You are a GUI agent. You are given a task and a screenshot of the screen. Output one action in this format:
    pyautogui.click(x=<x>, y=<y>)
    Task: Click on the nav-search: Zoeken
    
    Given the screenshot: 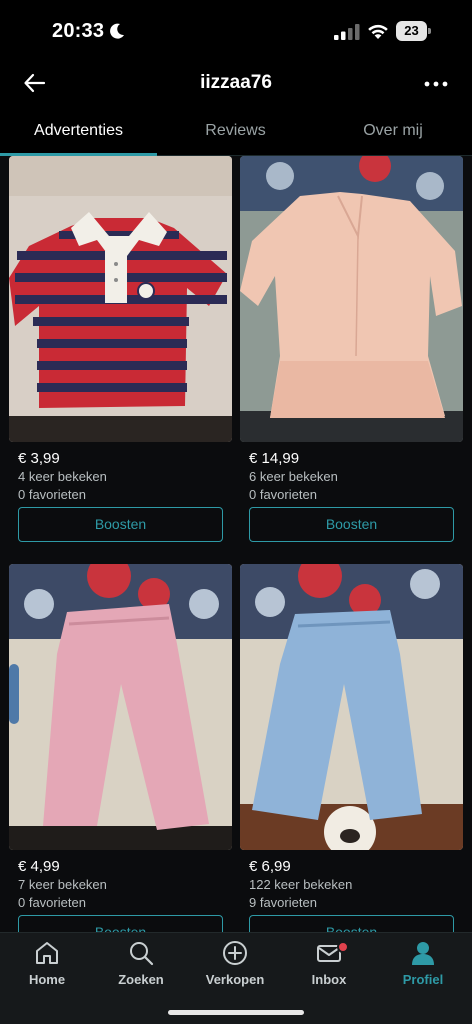 What is the action you would take?
    pyautogui.click(x=141, y=963)
    